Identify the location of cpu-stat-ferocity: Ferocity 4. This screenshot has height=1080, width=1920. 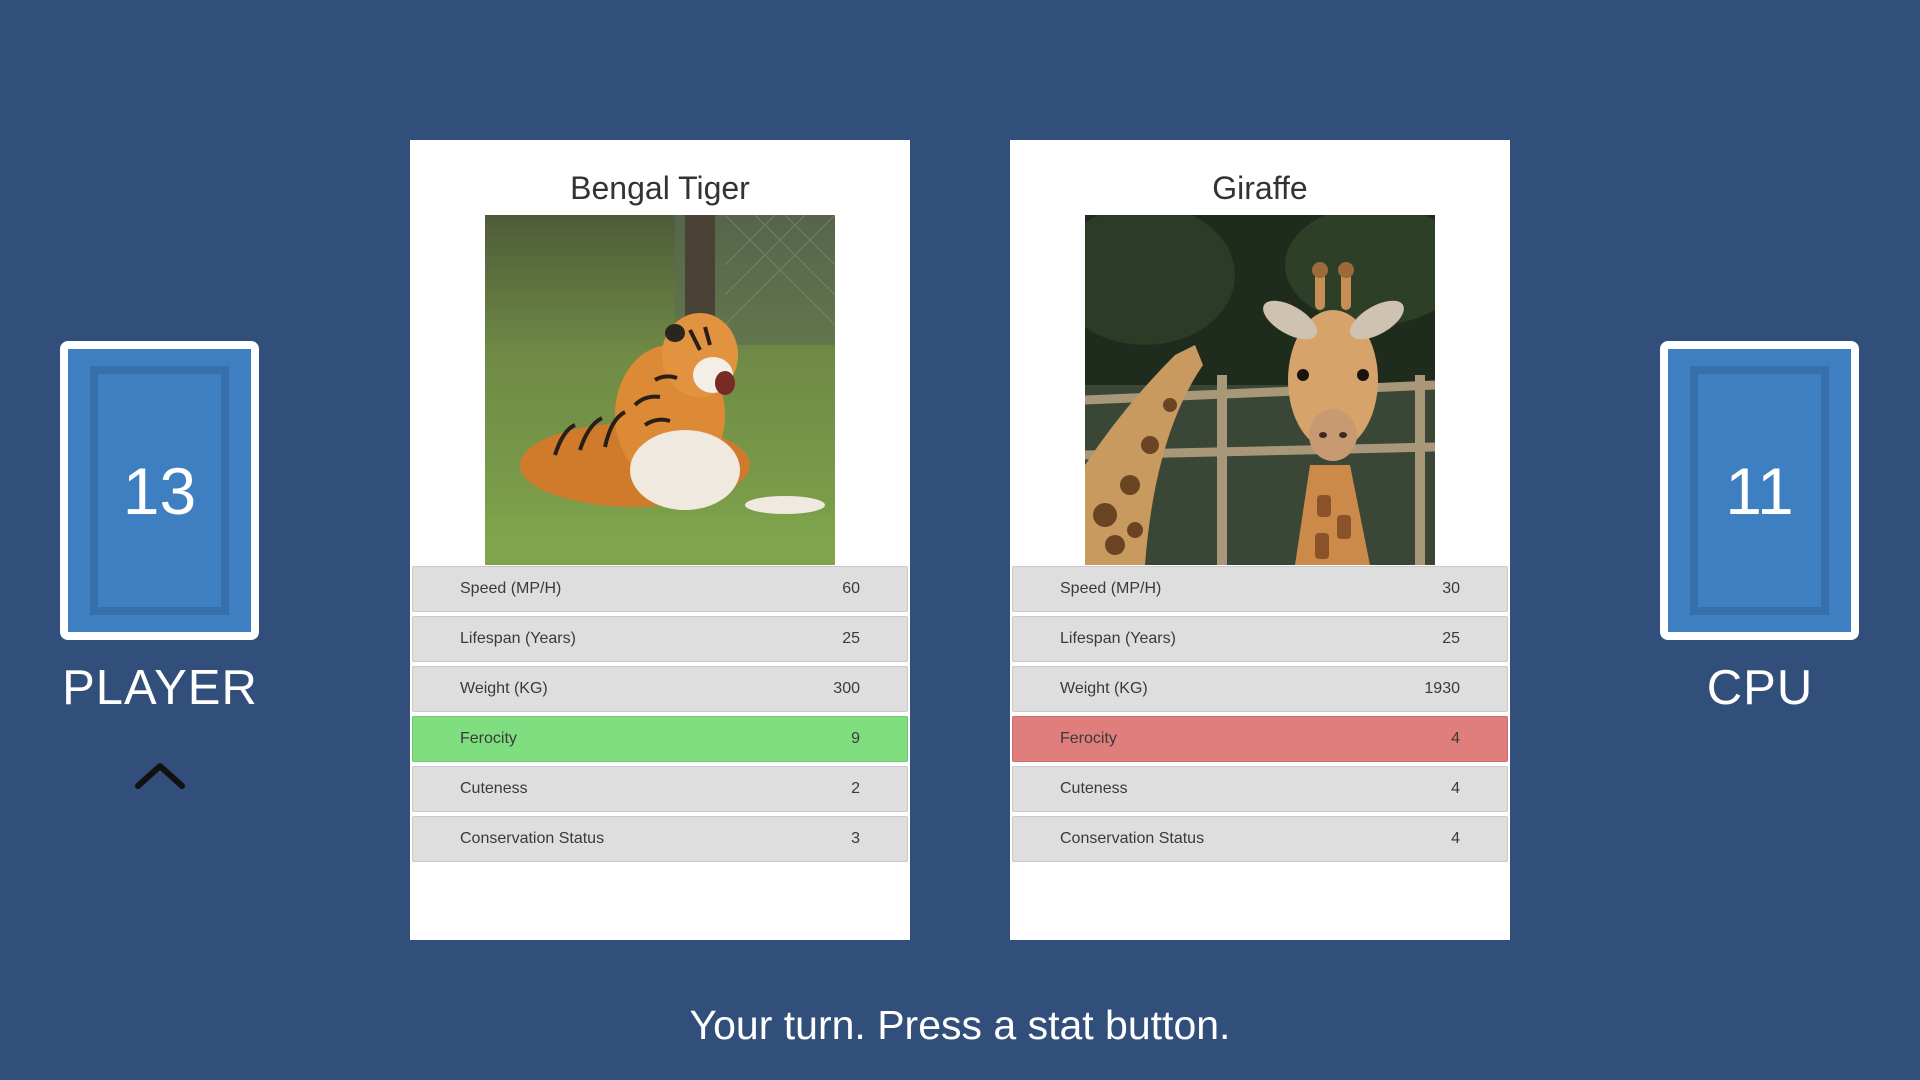
(1260, 739).